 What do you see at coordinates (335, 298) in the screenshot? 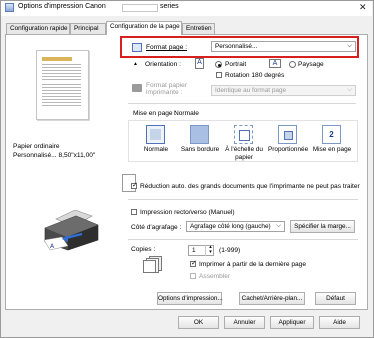
I see `defaults-button: Défaut` at bounding box center [335, 298].